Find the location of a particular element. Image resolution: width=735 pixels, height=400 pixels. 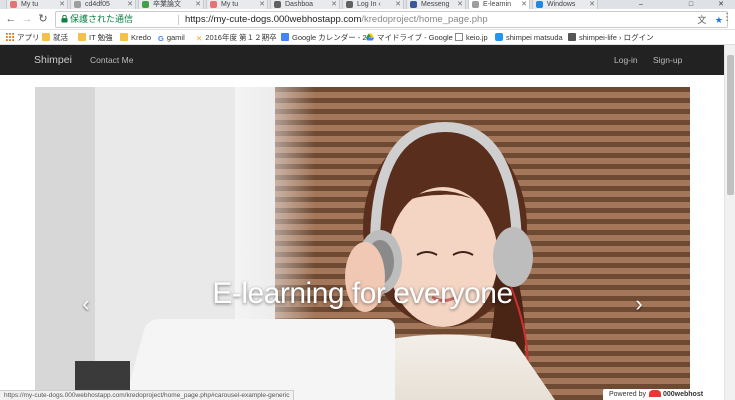

reload-icon: ↻ is located at coordinates (43, 19).